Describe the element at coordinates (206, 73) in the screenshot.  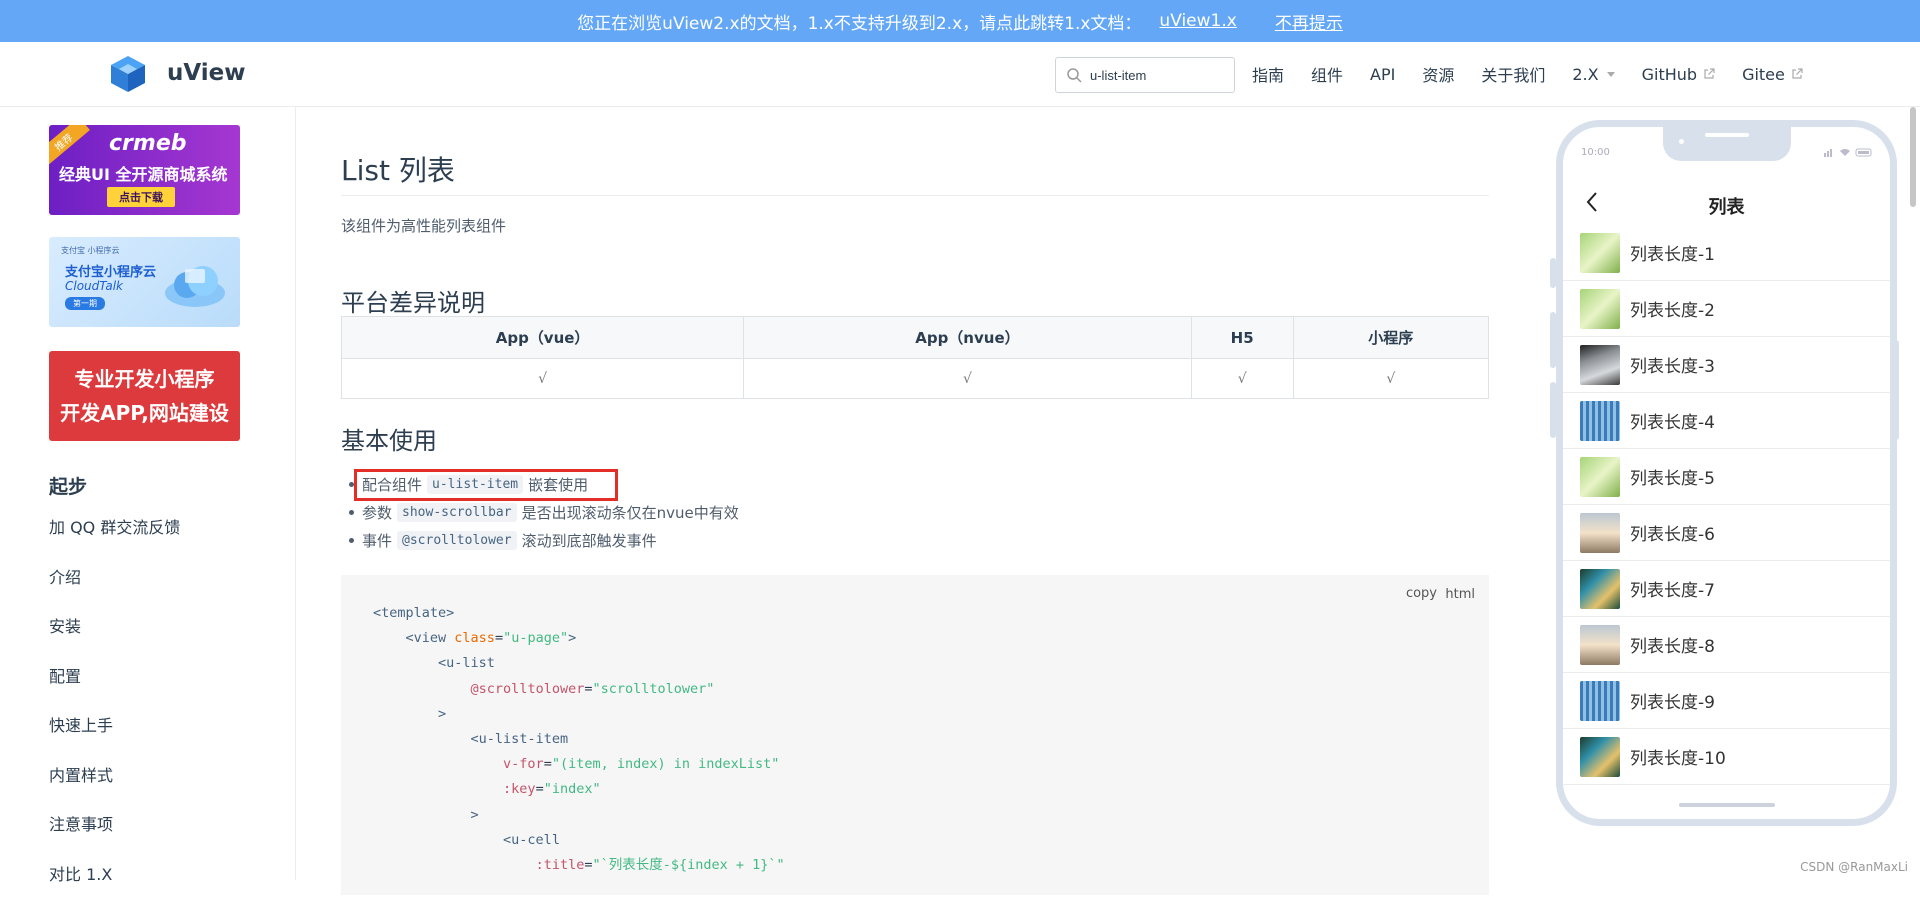
I see `brand-name: uView` at that location.